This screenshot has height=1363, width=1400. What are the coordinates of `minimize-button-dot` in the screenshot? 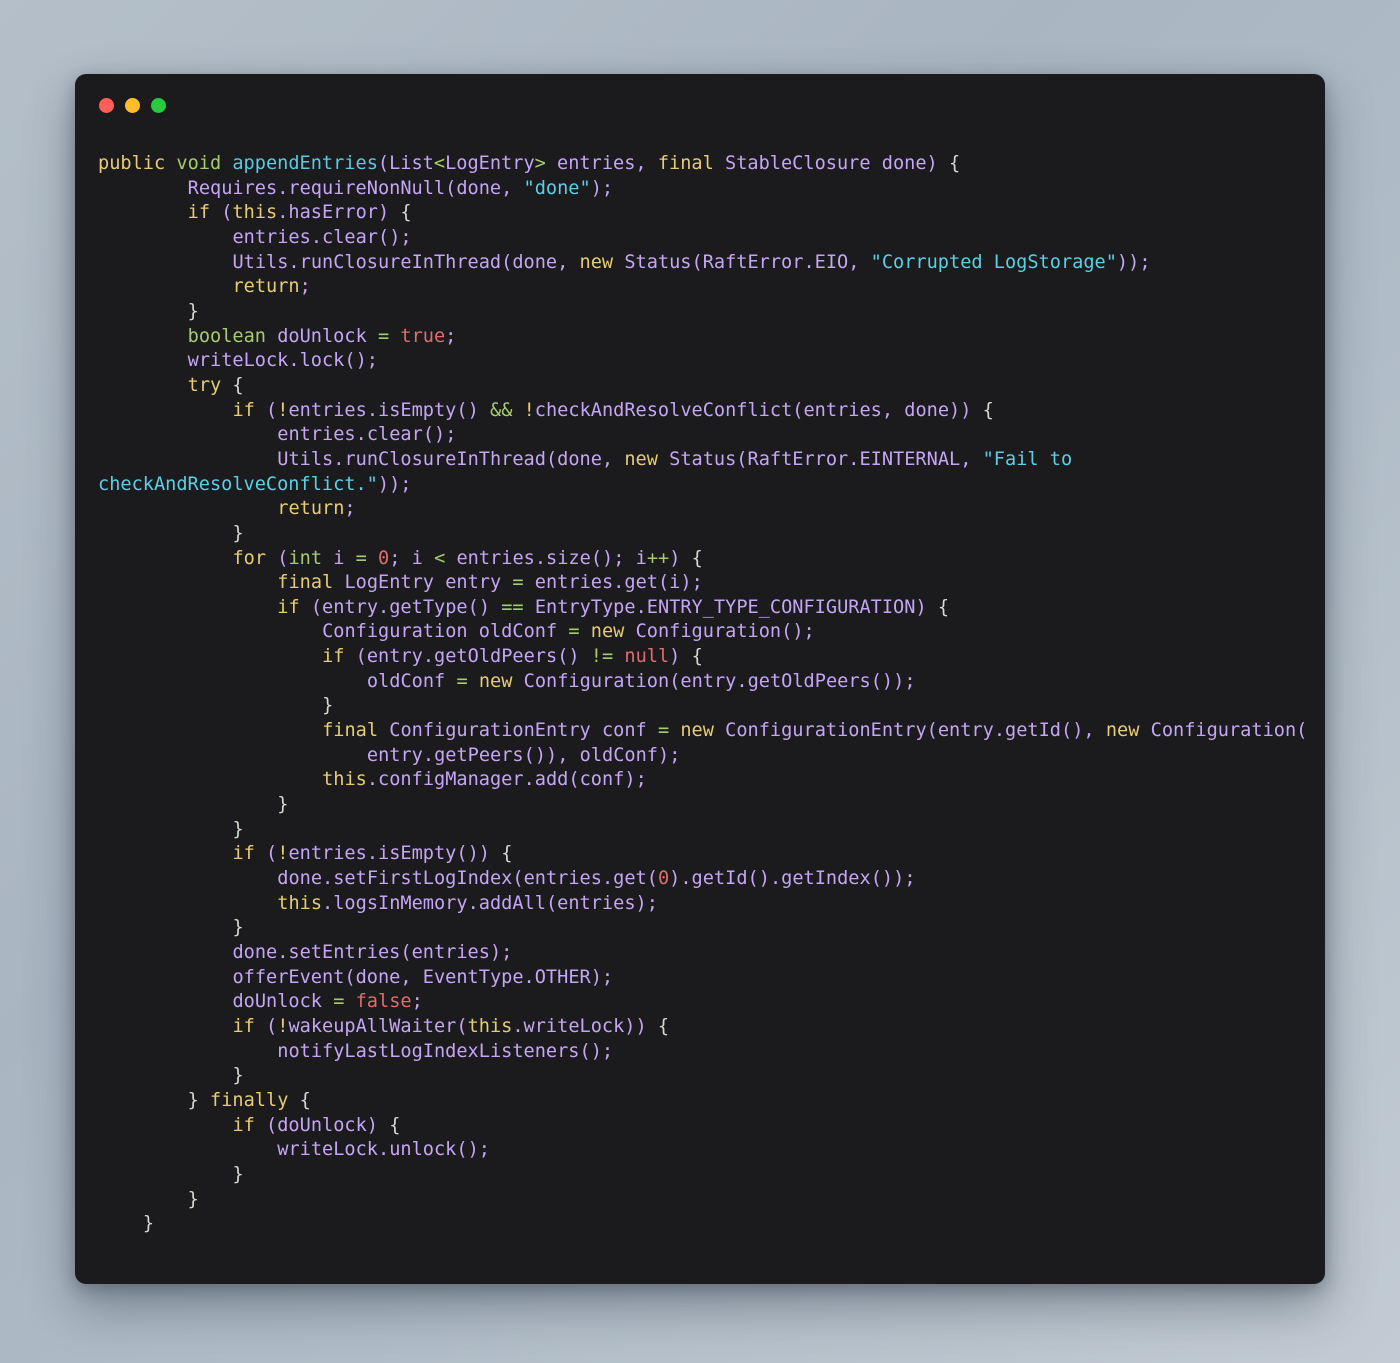 It's located at (132, 105).